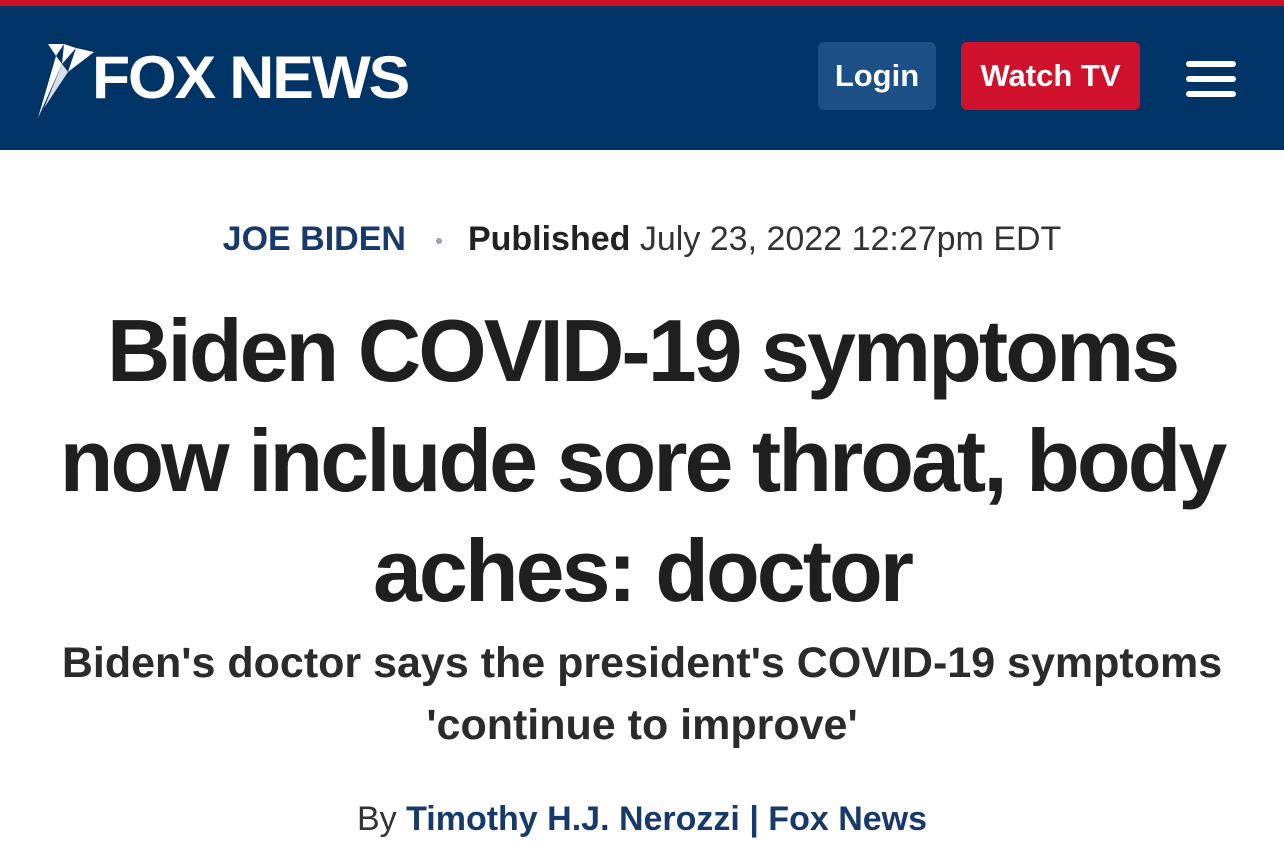 Image resolution: width=1284 pixels, height=861 pixels. Describe the element at coordinates (314, 239) in the screenshot. I see `category-link: JOE BIDEN` at that location.